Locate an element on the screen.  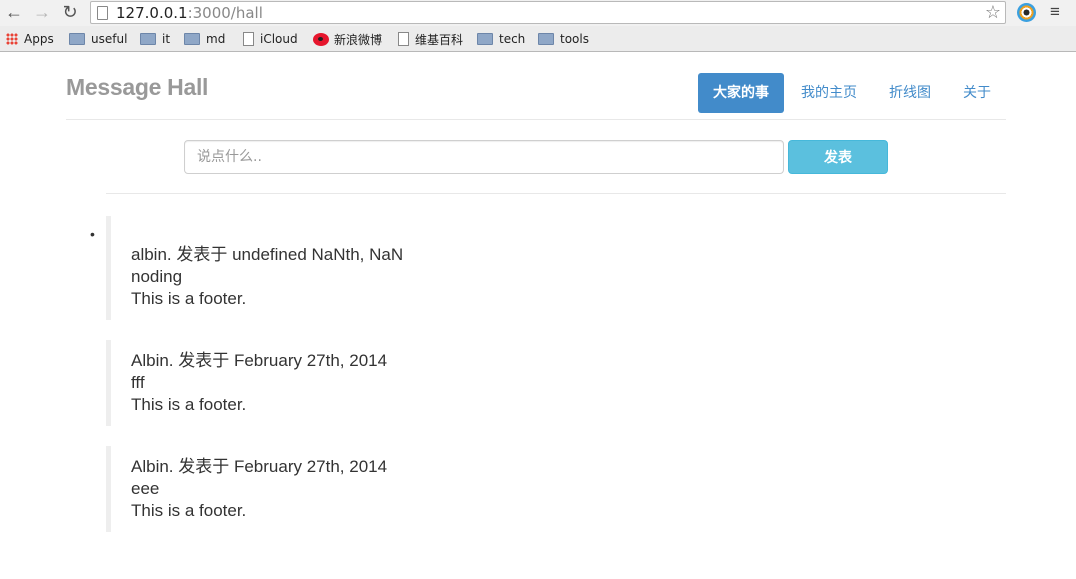
tab-my-home: 我的主页 is located at coordinates (829, 93).